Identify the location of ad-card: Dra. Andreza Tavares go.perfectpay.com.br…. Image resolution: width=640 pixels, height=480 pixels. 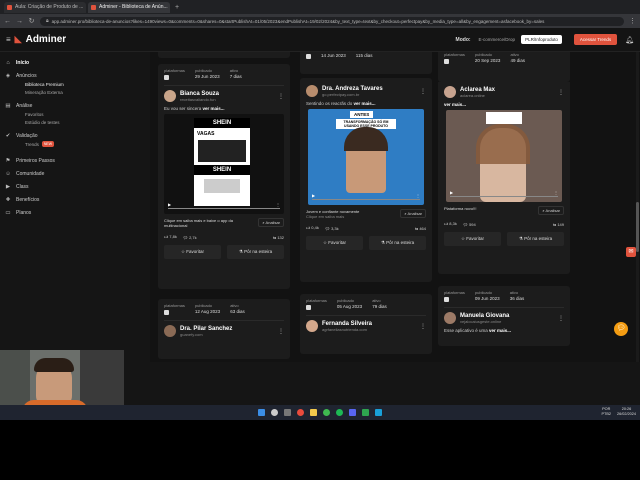
(366, 180).